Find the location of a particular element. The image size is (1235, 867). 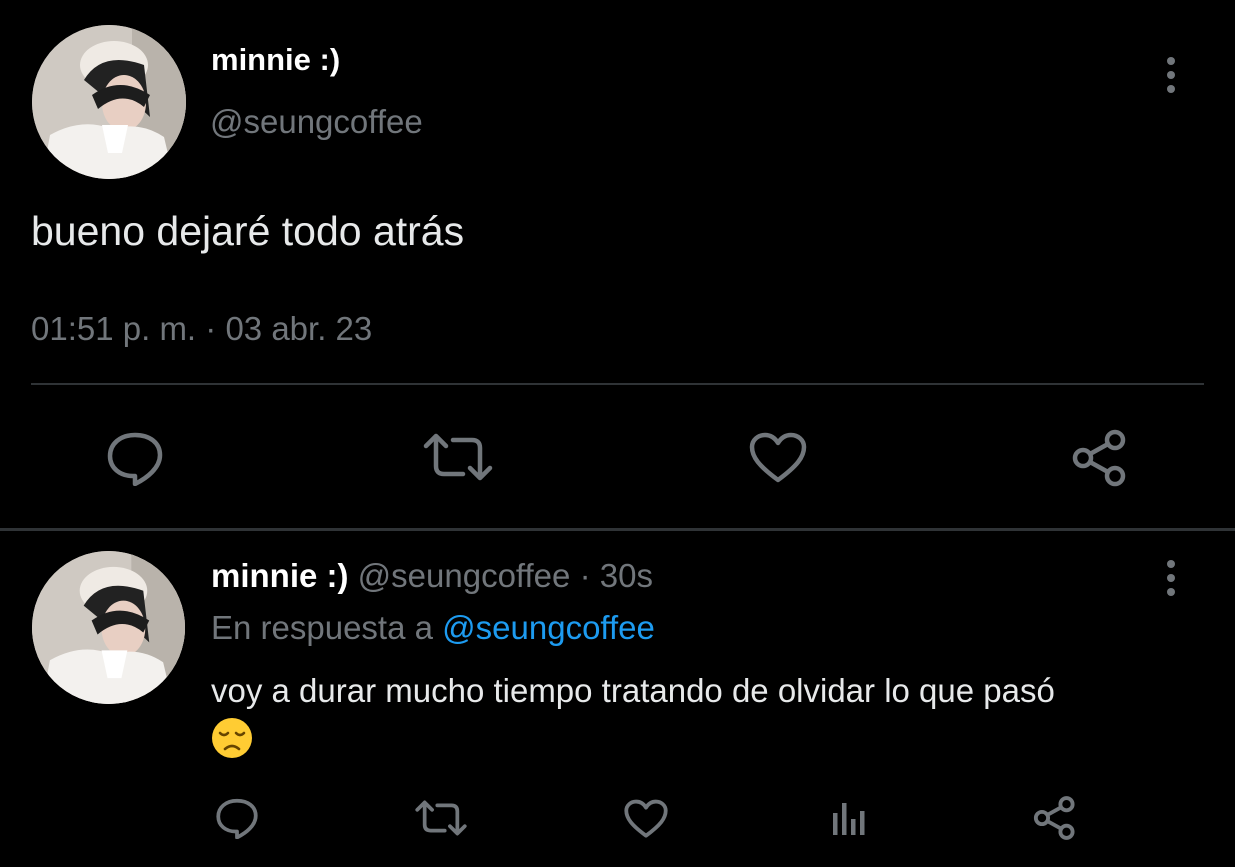

reply-retweet-button is located at coordinates (441, 818).